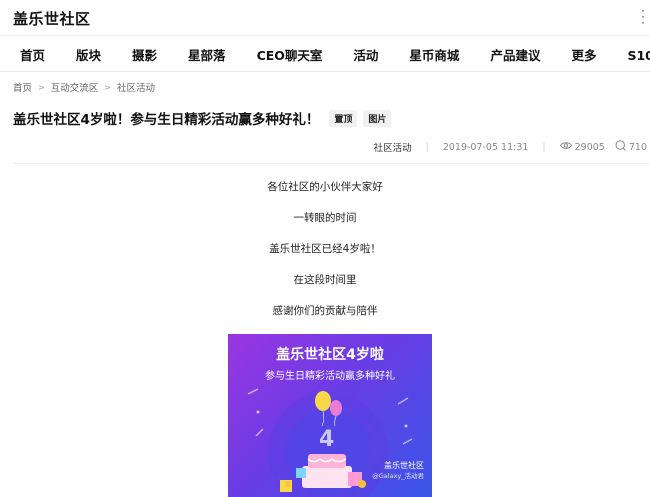 The width and height of the screenshot is (650, 497). What do you see at coordinates (620, 147) in the screenshot?
I see `comment-icon` at bounding box center [620, 147].